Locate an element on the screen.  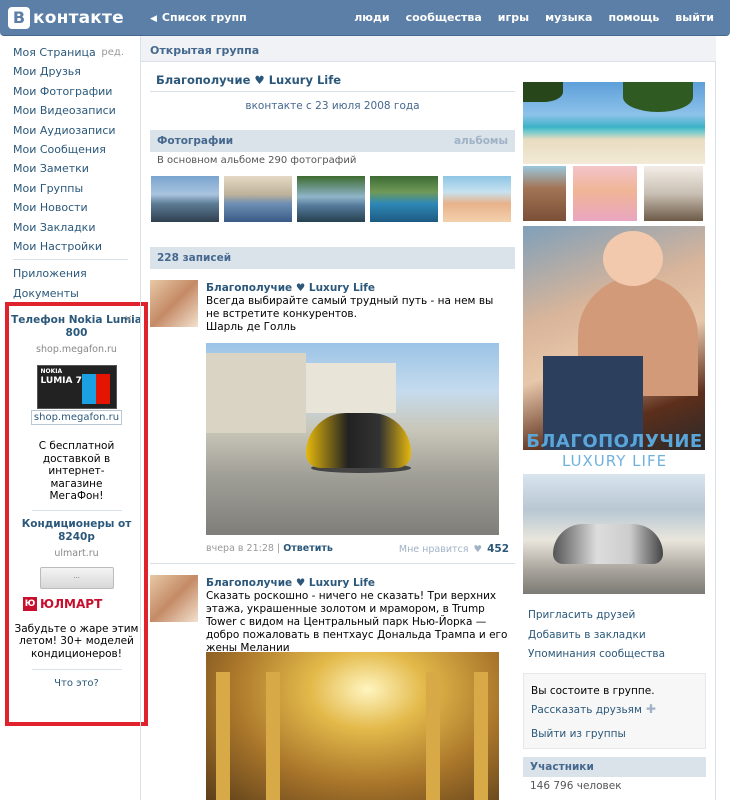
nav-music: музыка is located at coordinates (568, 17).